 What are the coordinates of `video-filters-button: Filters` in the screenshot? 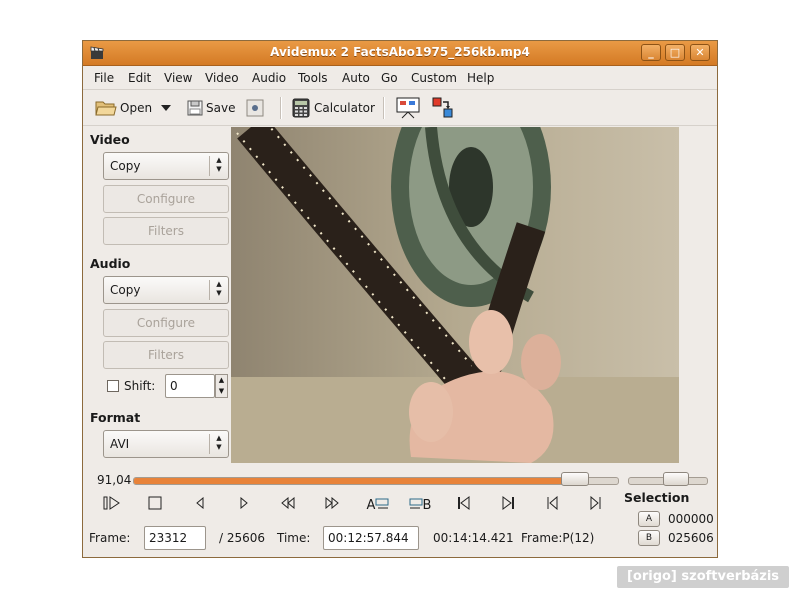 It's located at (166, 231).